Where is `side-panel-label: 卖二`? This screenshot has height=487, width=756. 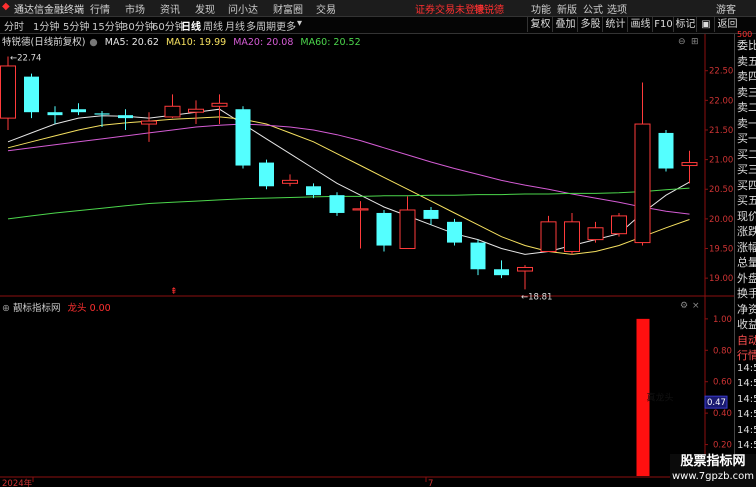
side-panel-label: 卖二 is located at coordinates (746, 107).